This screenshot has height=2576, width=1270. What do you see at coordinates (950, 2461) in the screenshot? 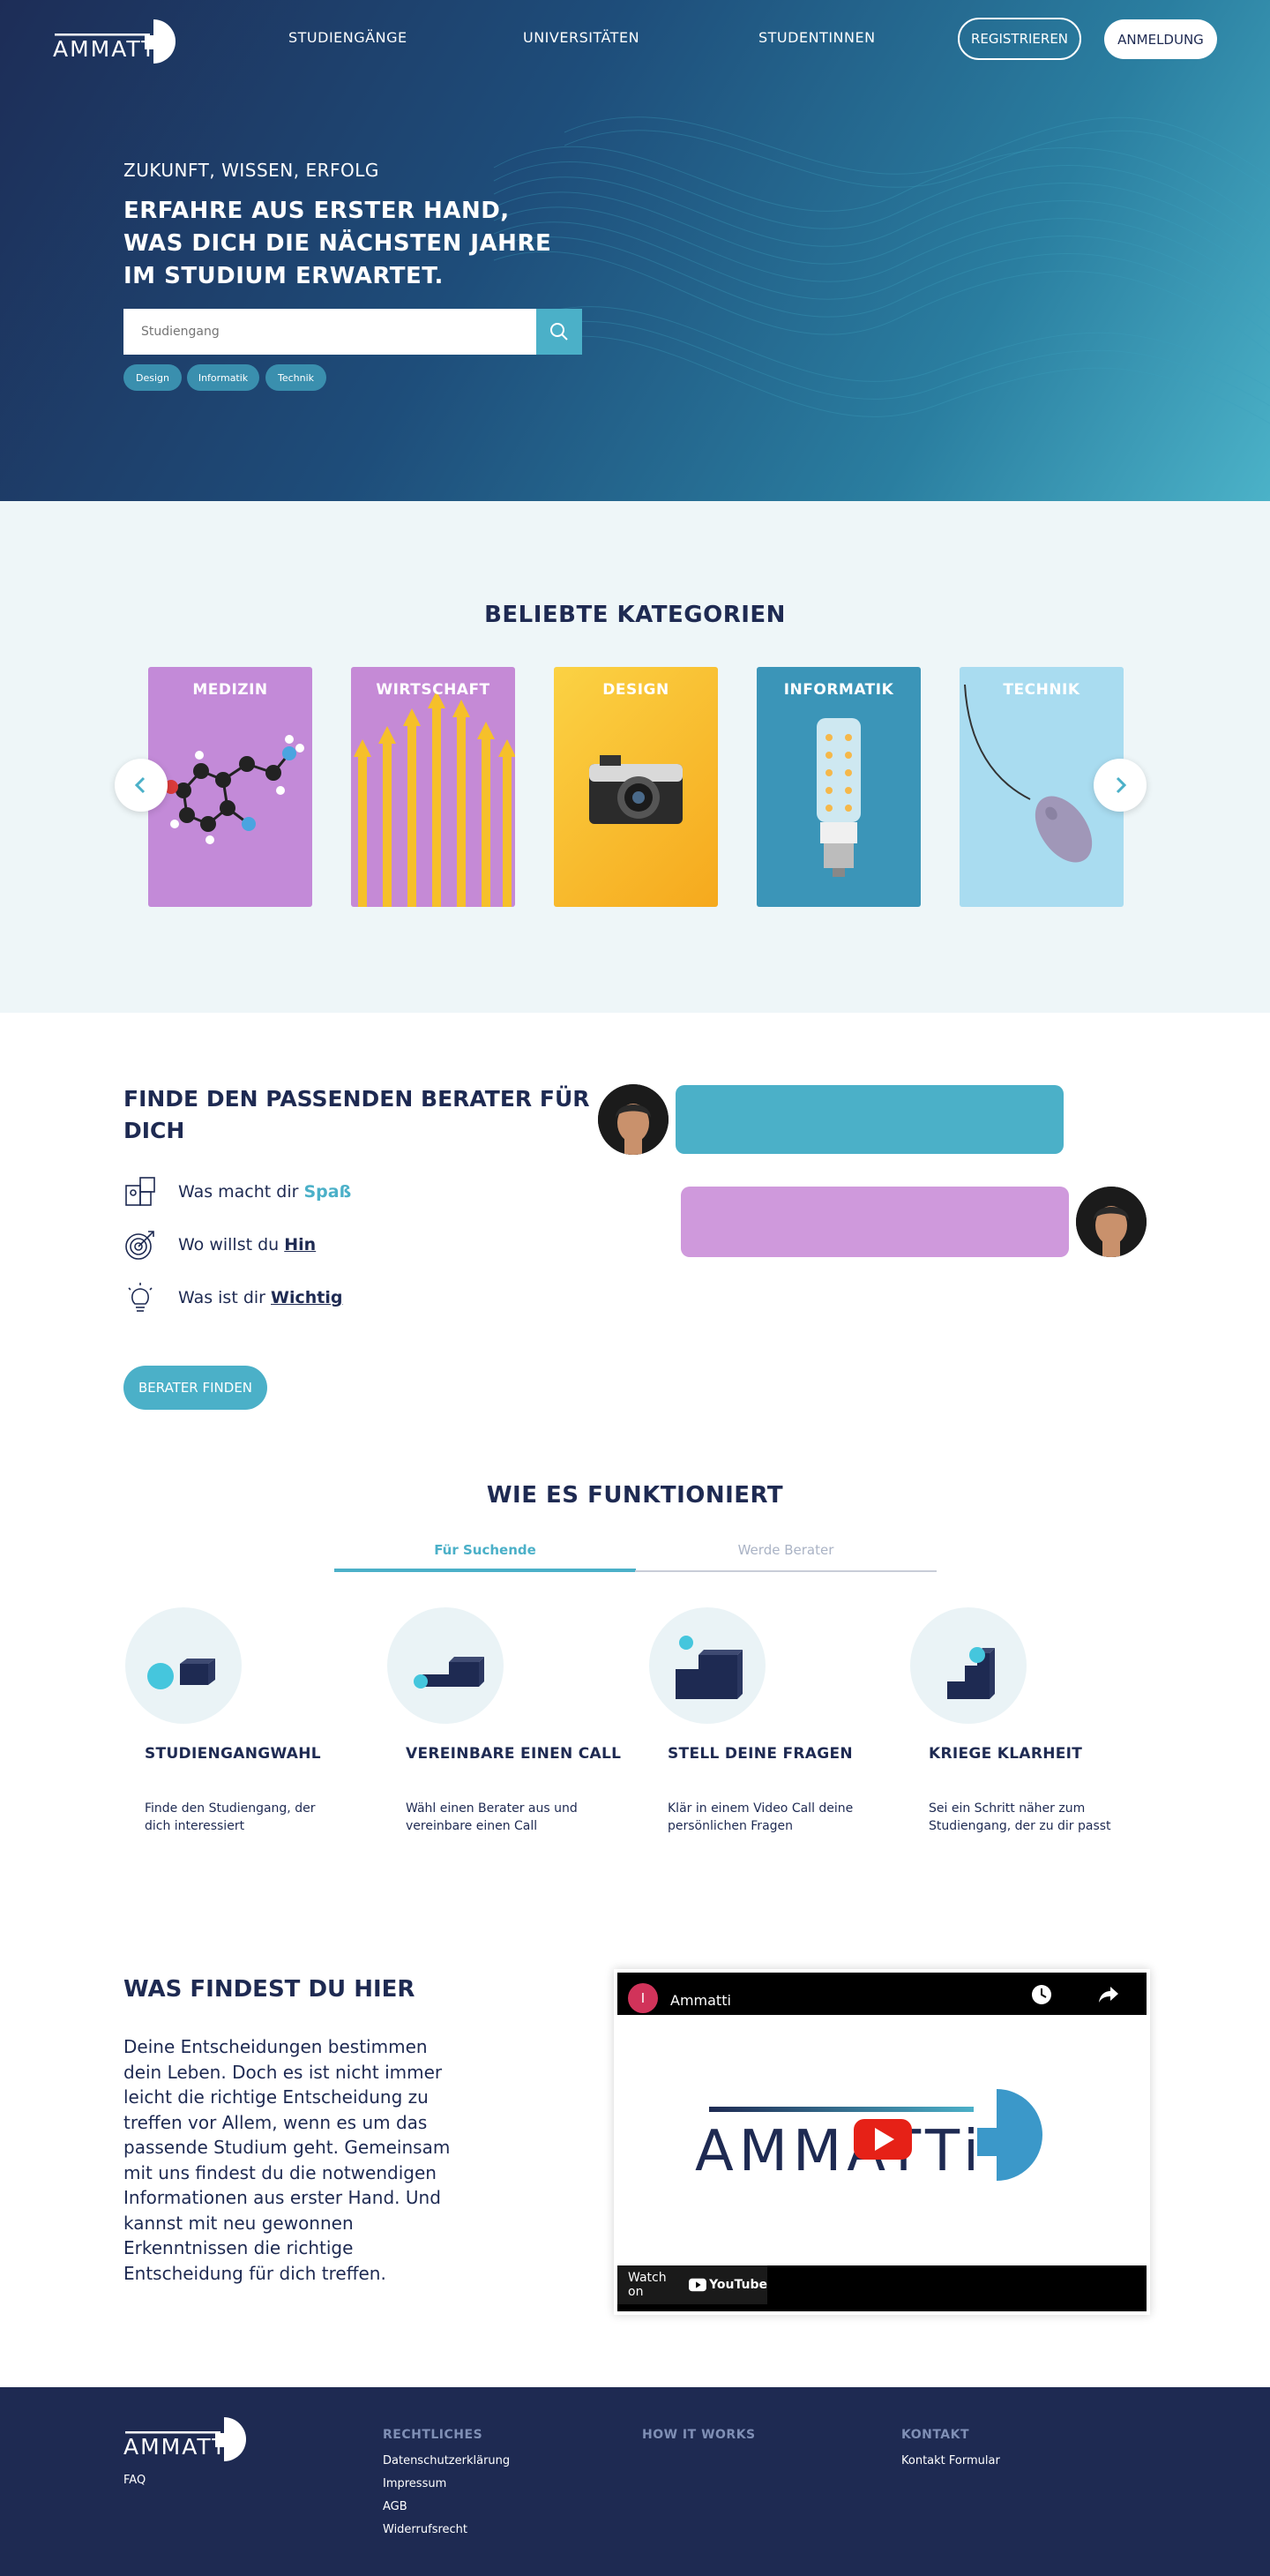
I see `footer-link-contact-form: Kontakt Formular` at bounding box center [950, 2461].